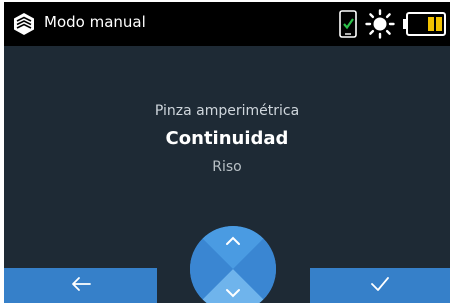 The image size is (454, 305). I want to click on confirm-button, so click(380, 285).